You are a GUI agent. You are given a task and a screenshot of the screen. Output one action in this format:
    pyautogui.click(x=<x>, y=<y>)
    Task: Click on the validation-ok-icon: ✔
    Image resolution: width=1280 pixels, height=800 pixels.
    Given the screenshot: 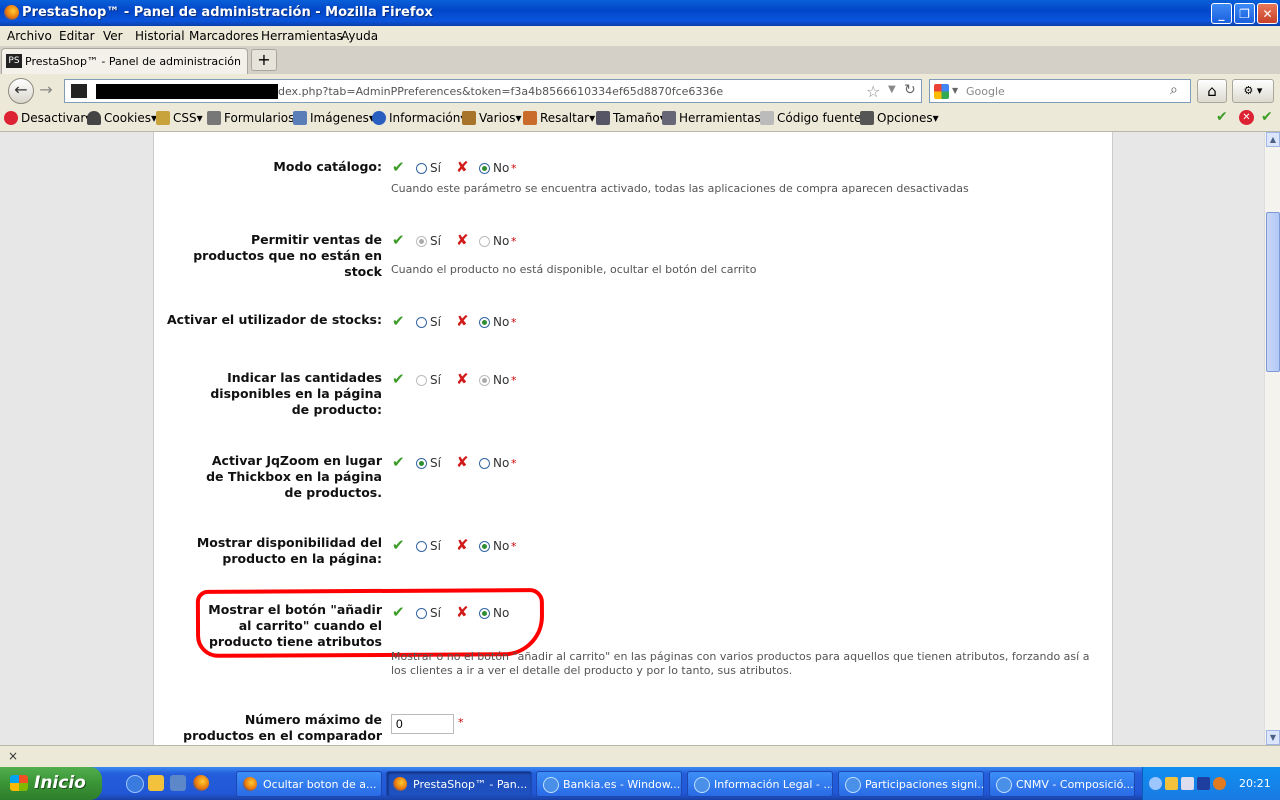 What is the action you would take?
    pyautogui.click(x=1222, y=117)
    